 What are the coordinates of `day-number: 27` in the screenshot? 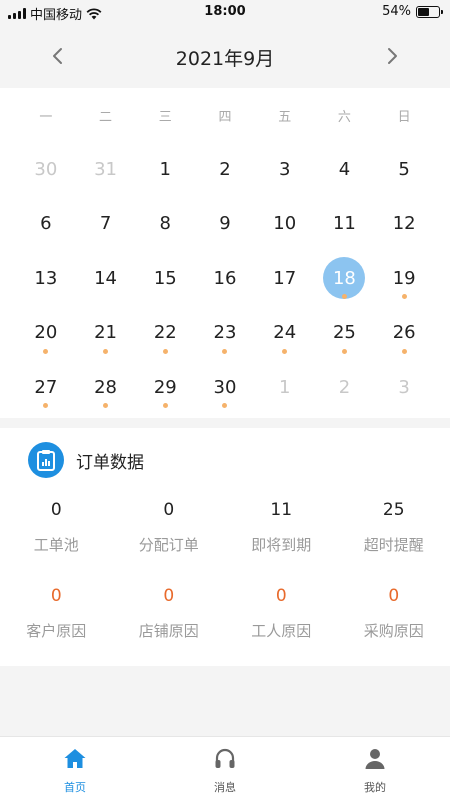 It's located at (46, 387).